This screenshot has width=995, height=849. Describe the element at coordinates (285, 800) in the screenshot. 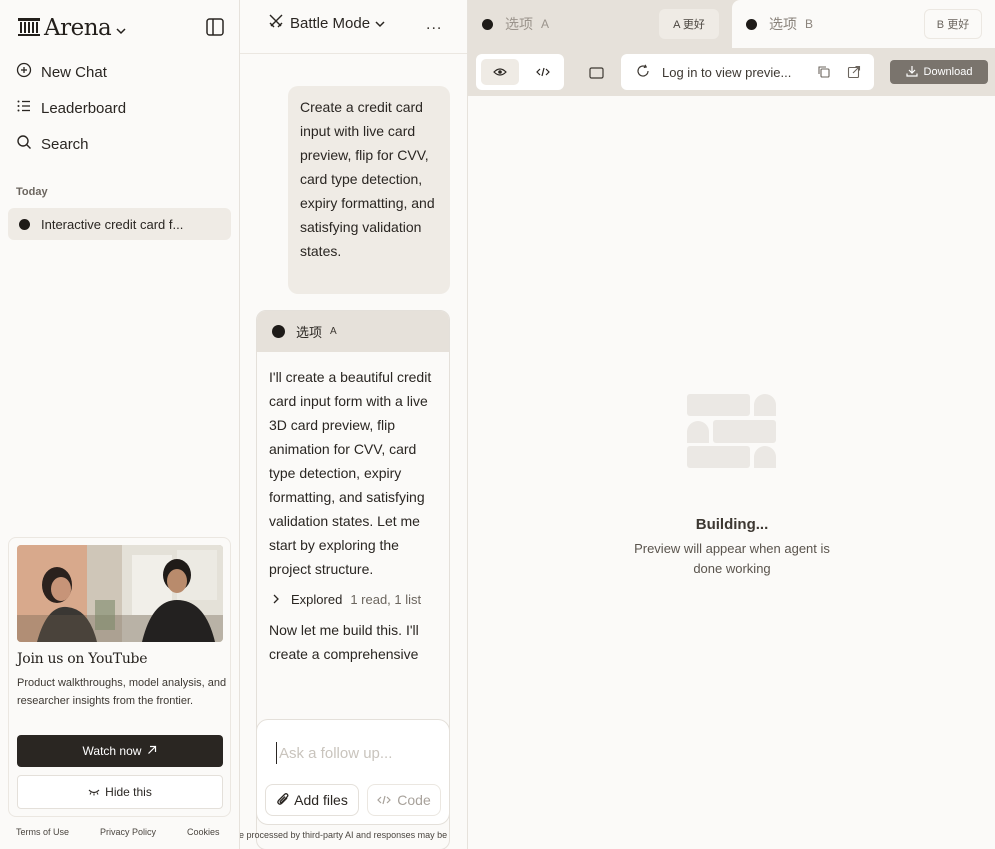

I see `paperclip-icon` at that location.